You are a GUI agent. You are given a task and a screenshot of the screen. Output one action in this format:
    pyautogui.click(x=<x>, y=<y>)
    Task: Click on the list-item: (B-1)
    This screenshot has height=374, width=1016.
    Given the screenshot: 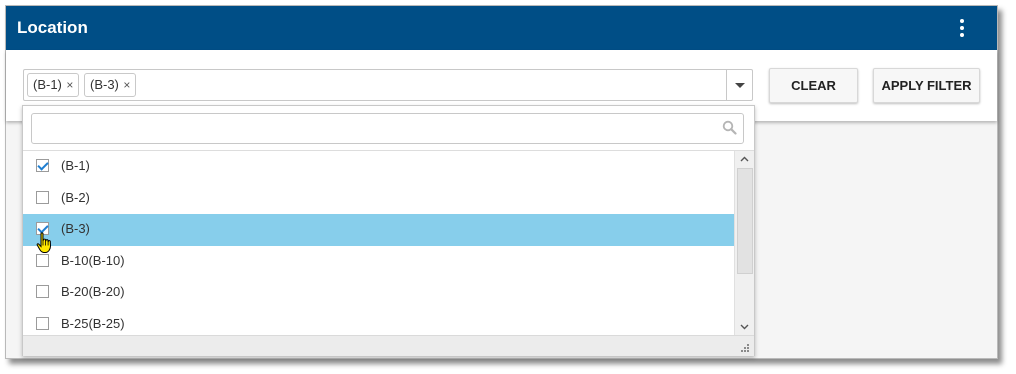 What is the action you would take?
    pyautogui.click(x=378, y=167)
    